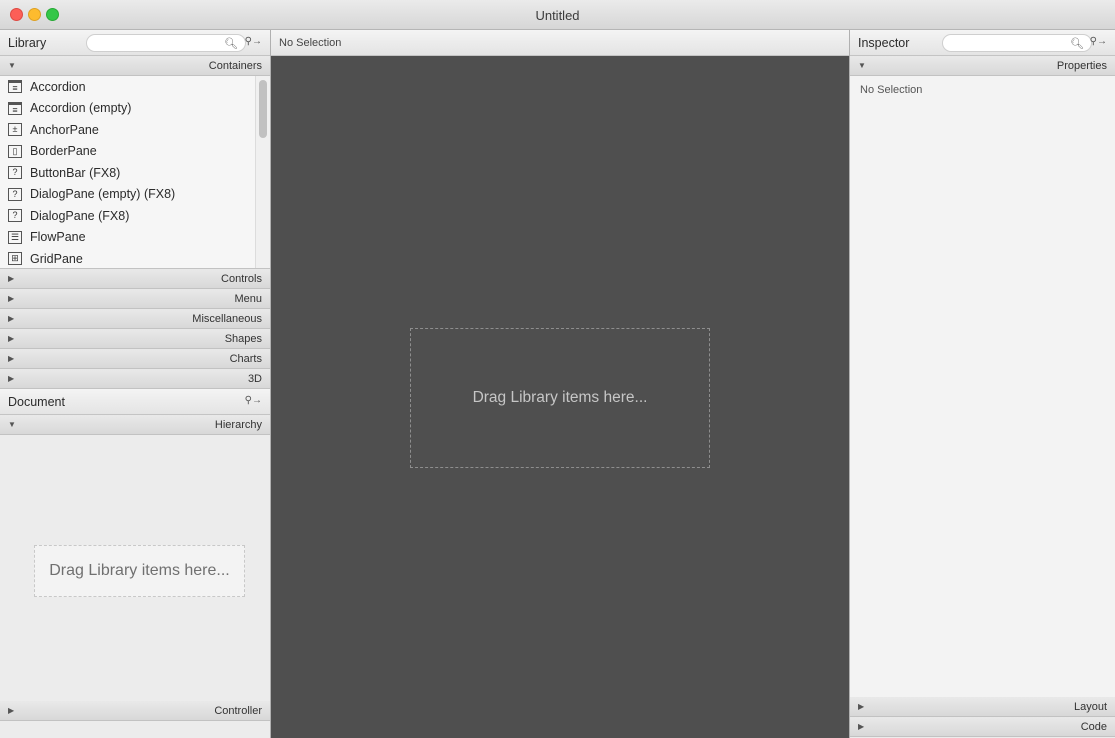  Describe the element at coordinates (238, 711) in the screenshot. I see `section-label: Controller` at that location.